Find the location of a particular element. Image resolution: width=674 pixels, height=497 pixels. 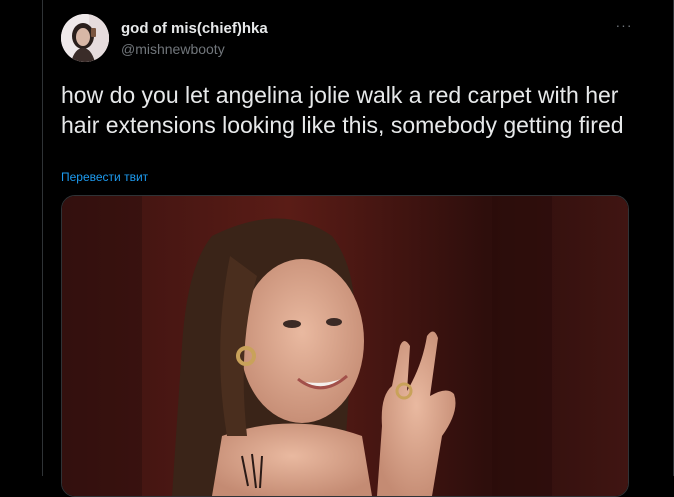

avatar is located at coordinates (85, 38).